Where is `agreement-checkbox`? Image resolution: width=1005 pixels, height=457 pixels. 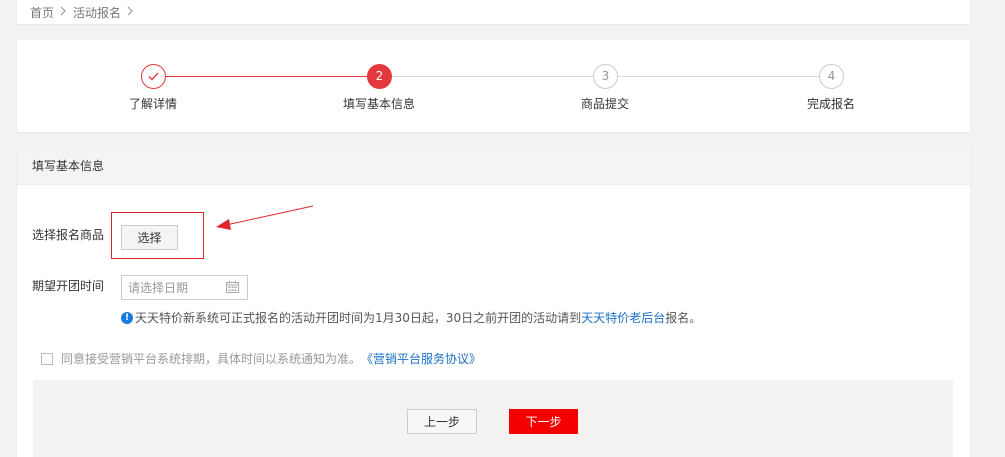 agreement-checkbox is located at coordinates (47, 358).